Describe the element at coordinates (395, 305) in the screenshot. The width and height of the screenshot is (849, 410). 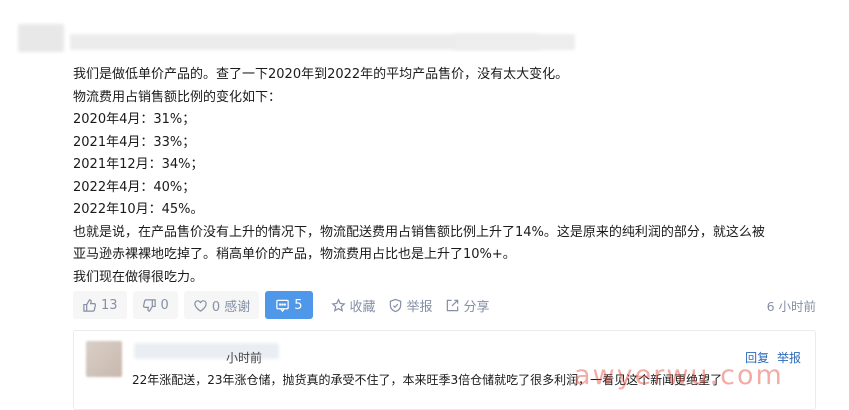
I see `shield-icon` at that location.